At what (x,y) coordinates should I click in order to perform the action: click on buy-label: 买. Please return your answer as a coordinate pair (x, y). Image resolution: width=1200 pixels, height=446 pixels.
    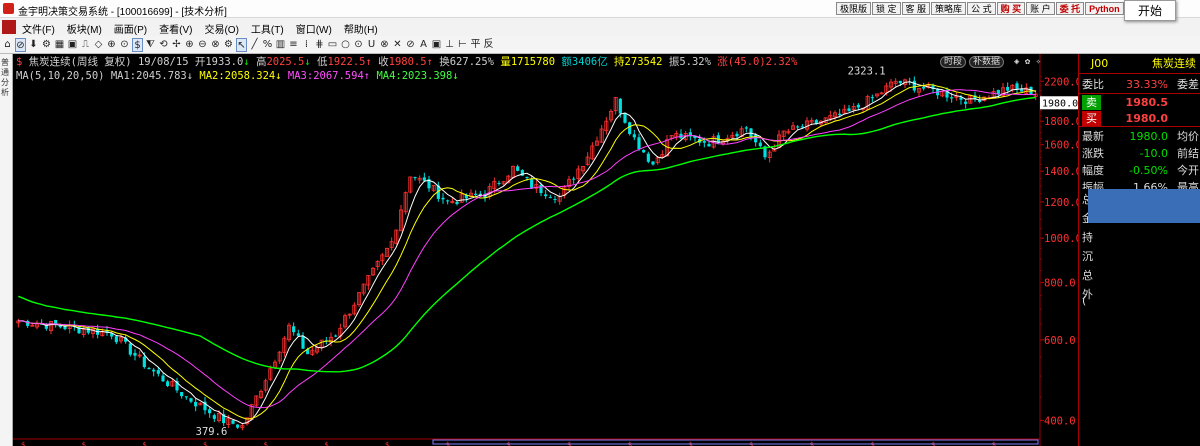
    Looking at the image, I should click on (1091, 118).